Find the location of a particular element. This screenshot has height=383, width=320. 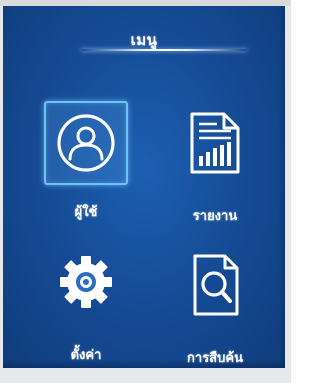

menu-item-user-label: ผู้ใช้ is located at coordinates (86, 212).